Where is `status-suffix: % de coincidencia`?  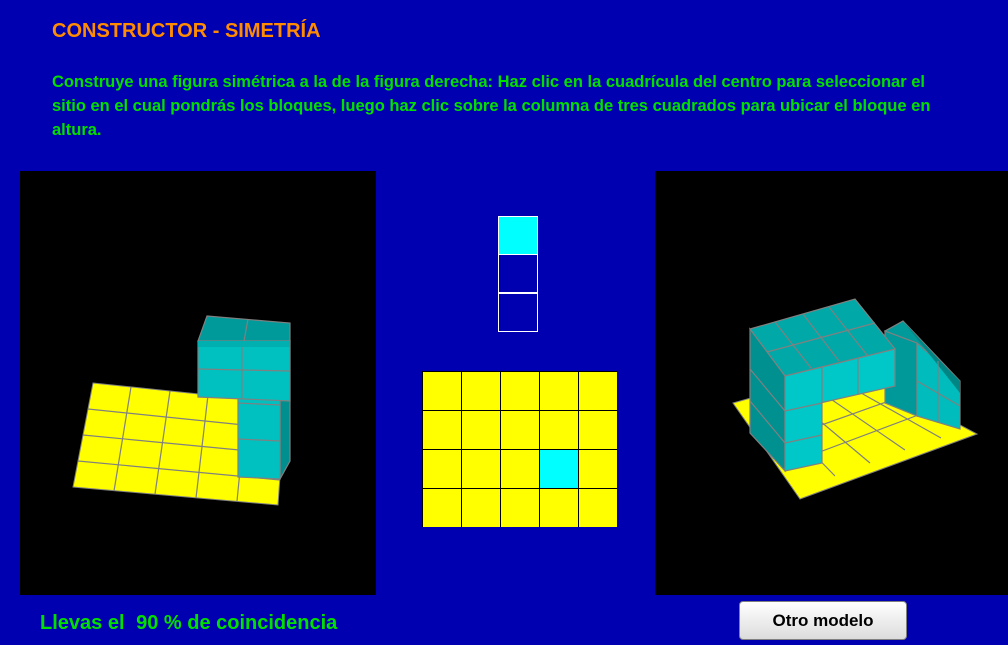 status-suffix: % de coincidencia is located at coordinates (250, 623).